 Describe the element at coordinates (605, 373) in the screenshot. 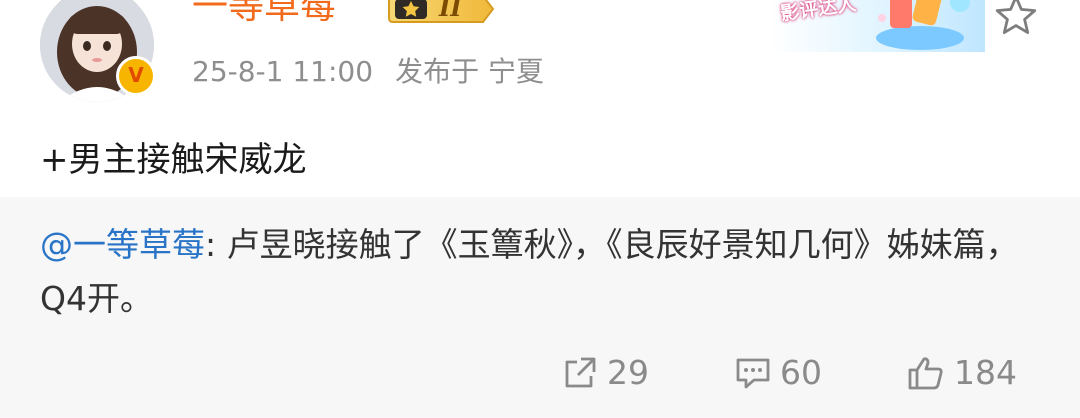

I see `share-button: 29` at that location.